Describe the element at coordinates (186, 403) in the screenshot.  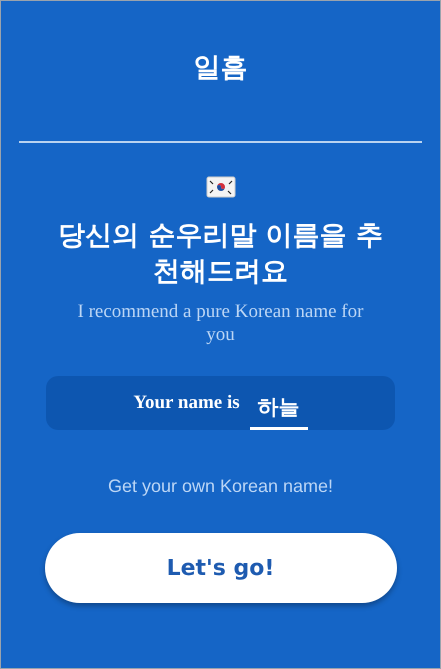
I see `name-label: Your name is` at that location.